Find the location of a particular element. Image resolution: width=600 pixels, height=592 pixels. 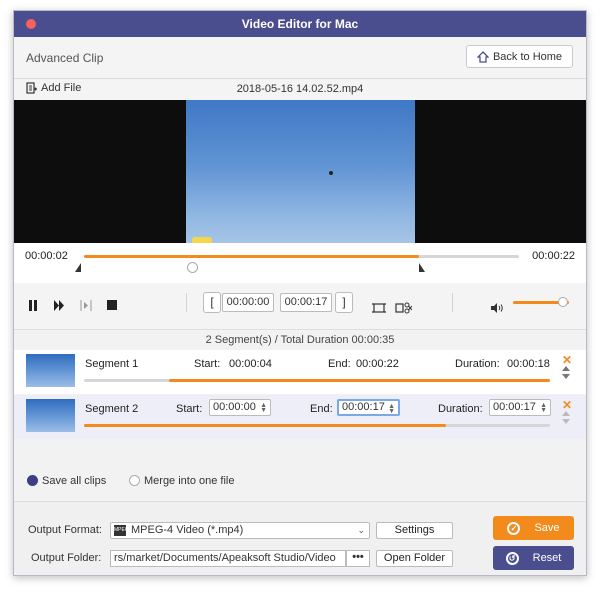

timeline-progress is located at coordinates (251, 256).